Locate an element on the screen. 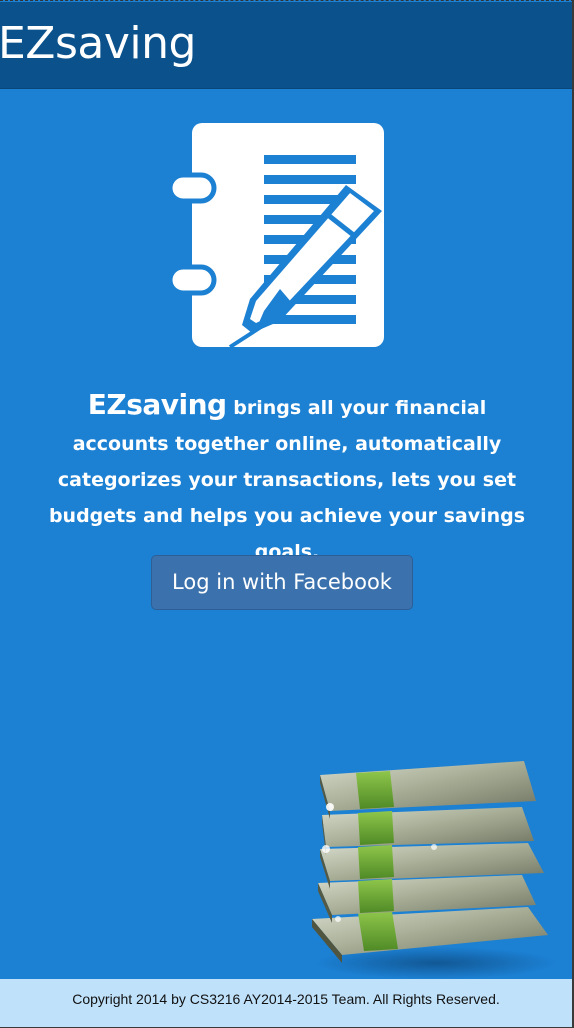 This screenshot has height=1028, width=574. app-header: EZsaving is located at coordinates (286, 45).